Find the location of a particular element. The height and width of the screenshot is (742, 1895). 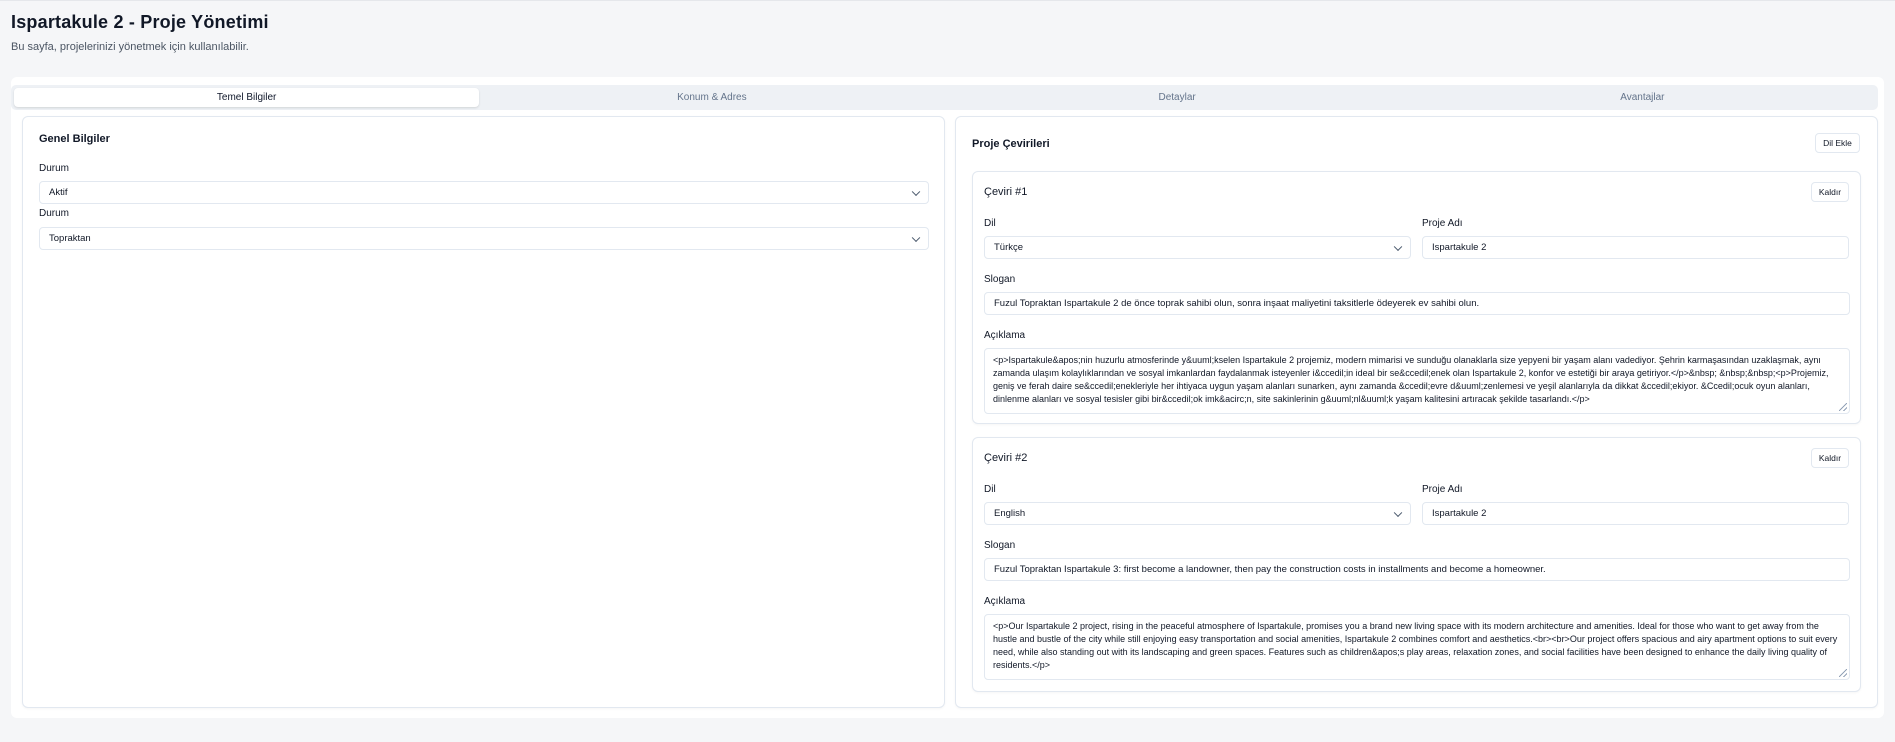

project-name-1-input: Ispartakule 2 is located at coordinates (1635, 247).